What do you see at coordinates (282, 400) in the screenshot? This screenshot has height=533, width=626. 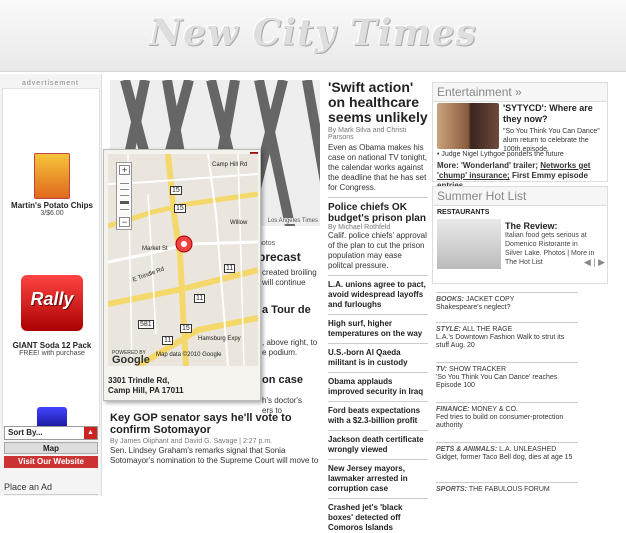 I see `story-body-line: h's doctor's` at bounding box center [282, 400].